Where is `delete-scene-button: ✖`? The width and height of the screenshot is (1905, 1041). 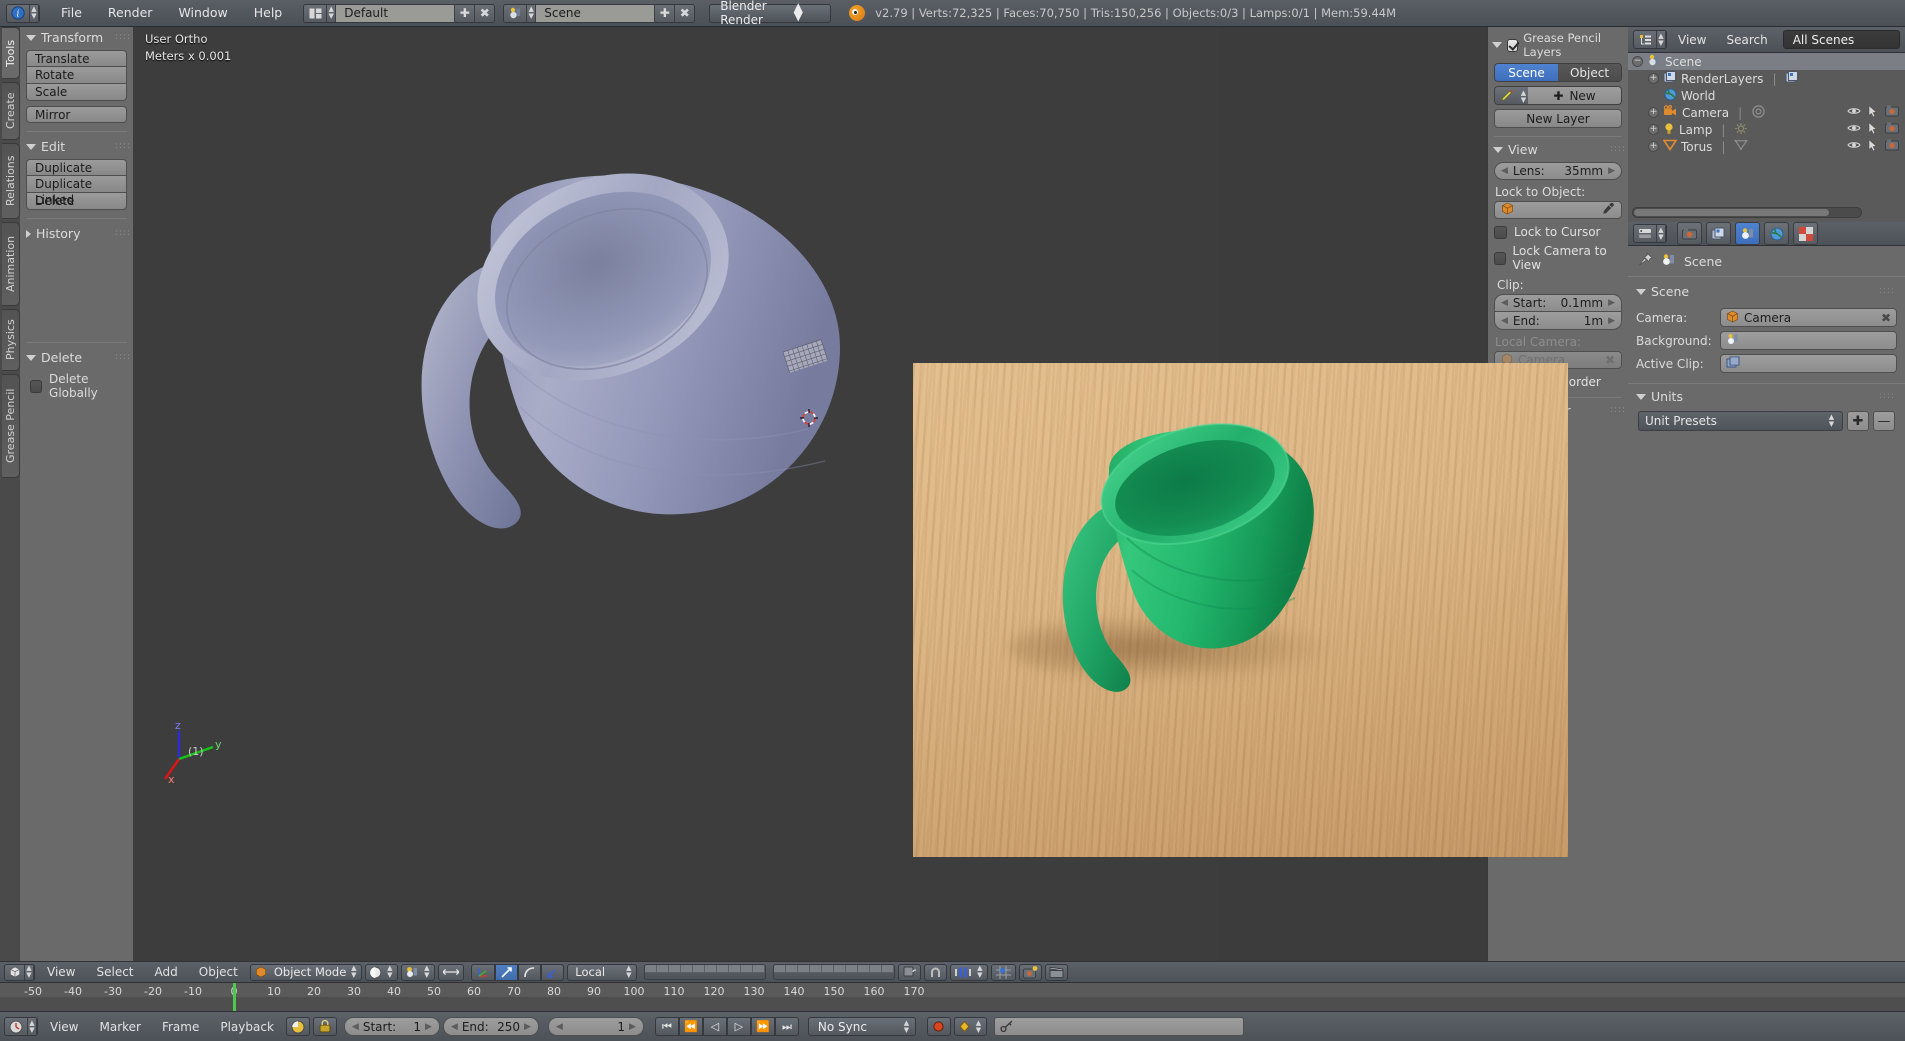
delete-scene-button: ✖ is located at coordinates (684, 13).